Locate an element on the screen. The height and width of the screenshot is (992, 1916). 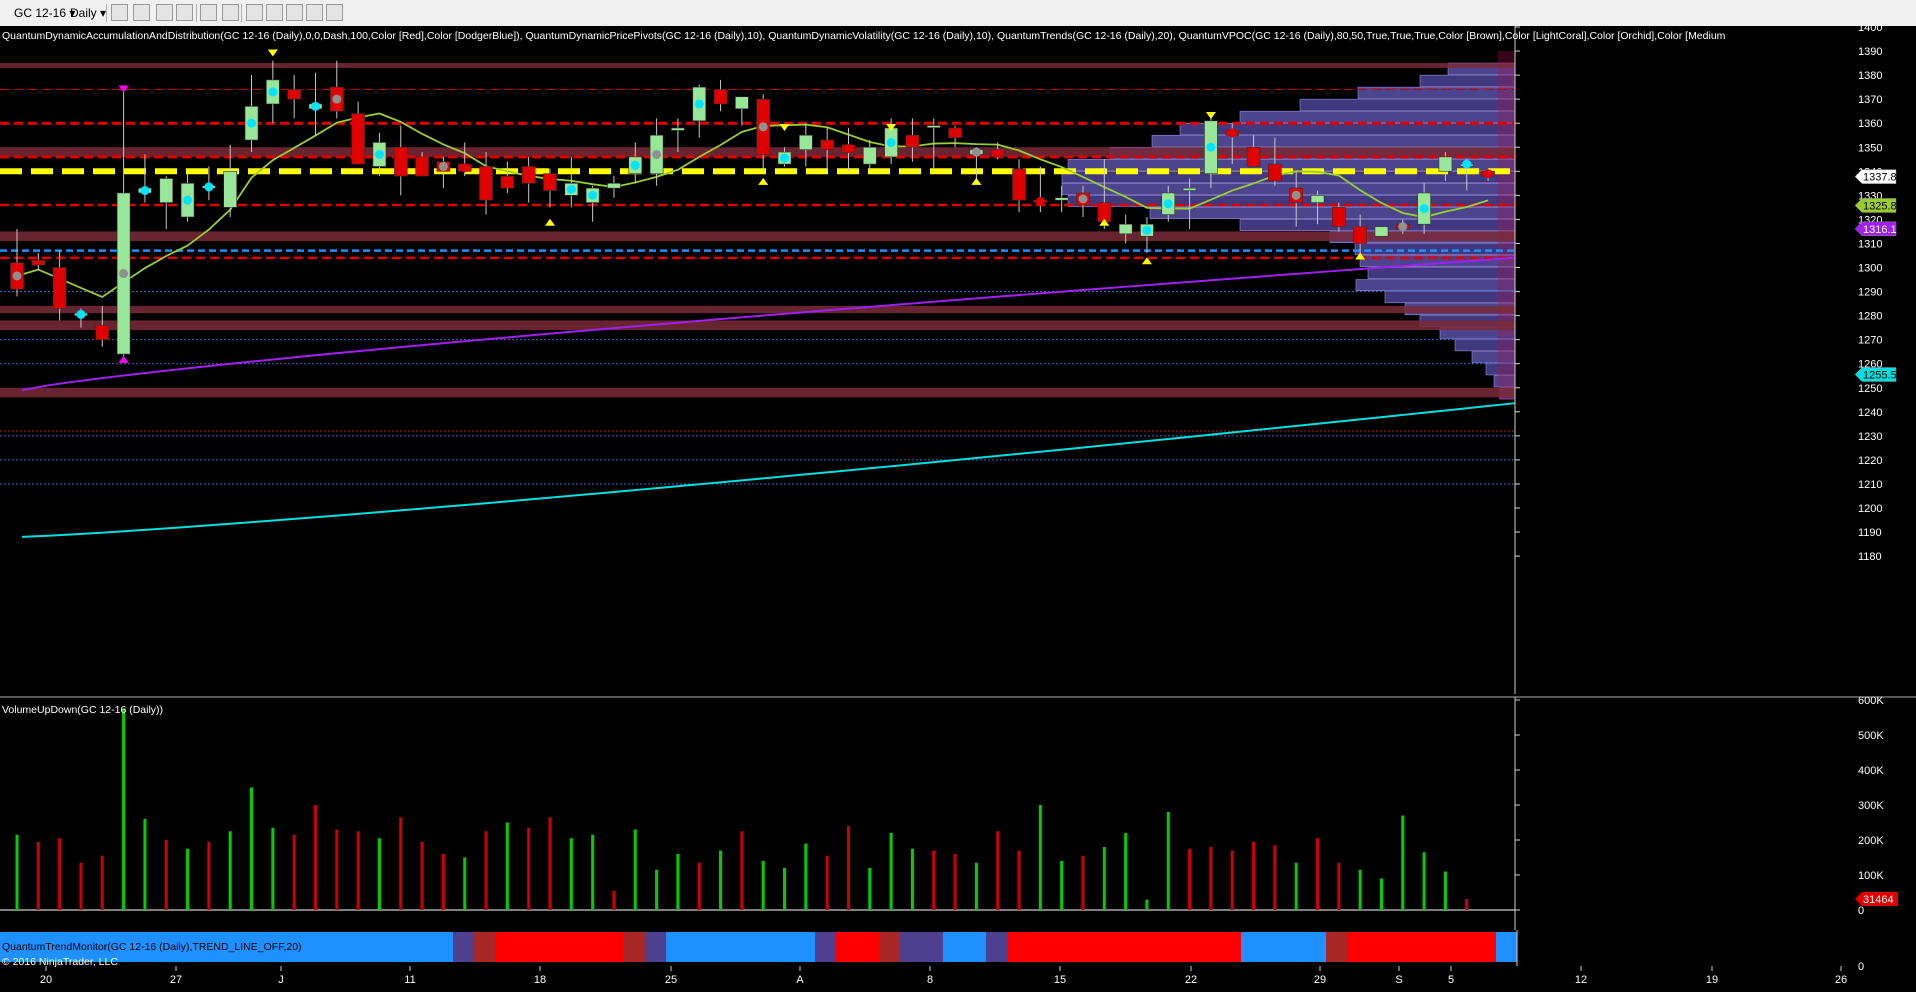
volume-tick-label: 400K is located at coordinates (1871, 771).